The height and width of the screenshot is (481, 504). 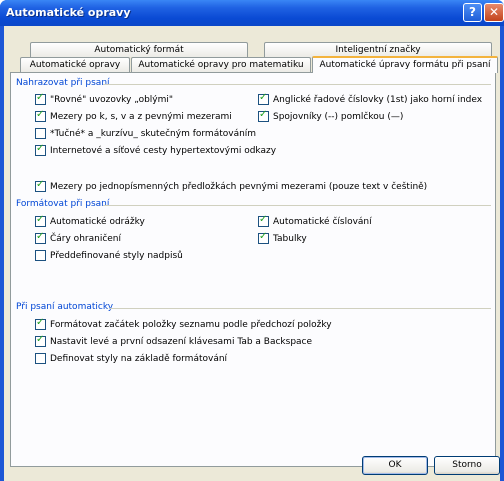 I want to click on checkbox-label: Čáry ohraničení, so click(x=86, y=238).